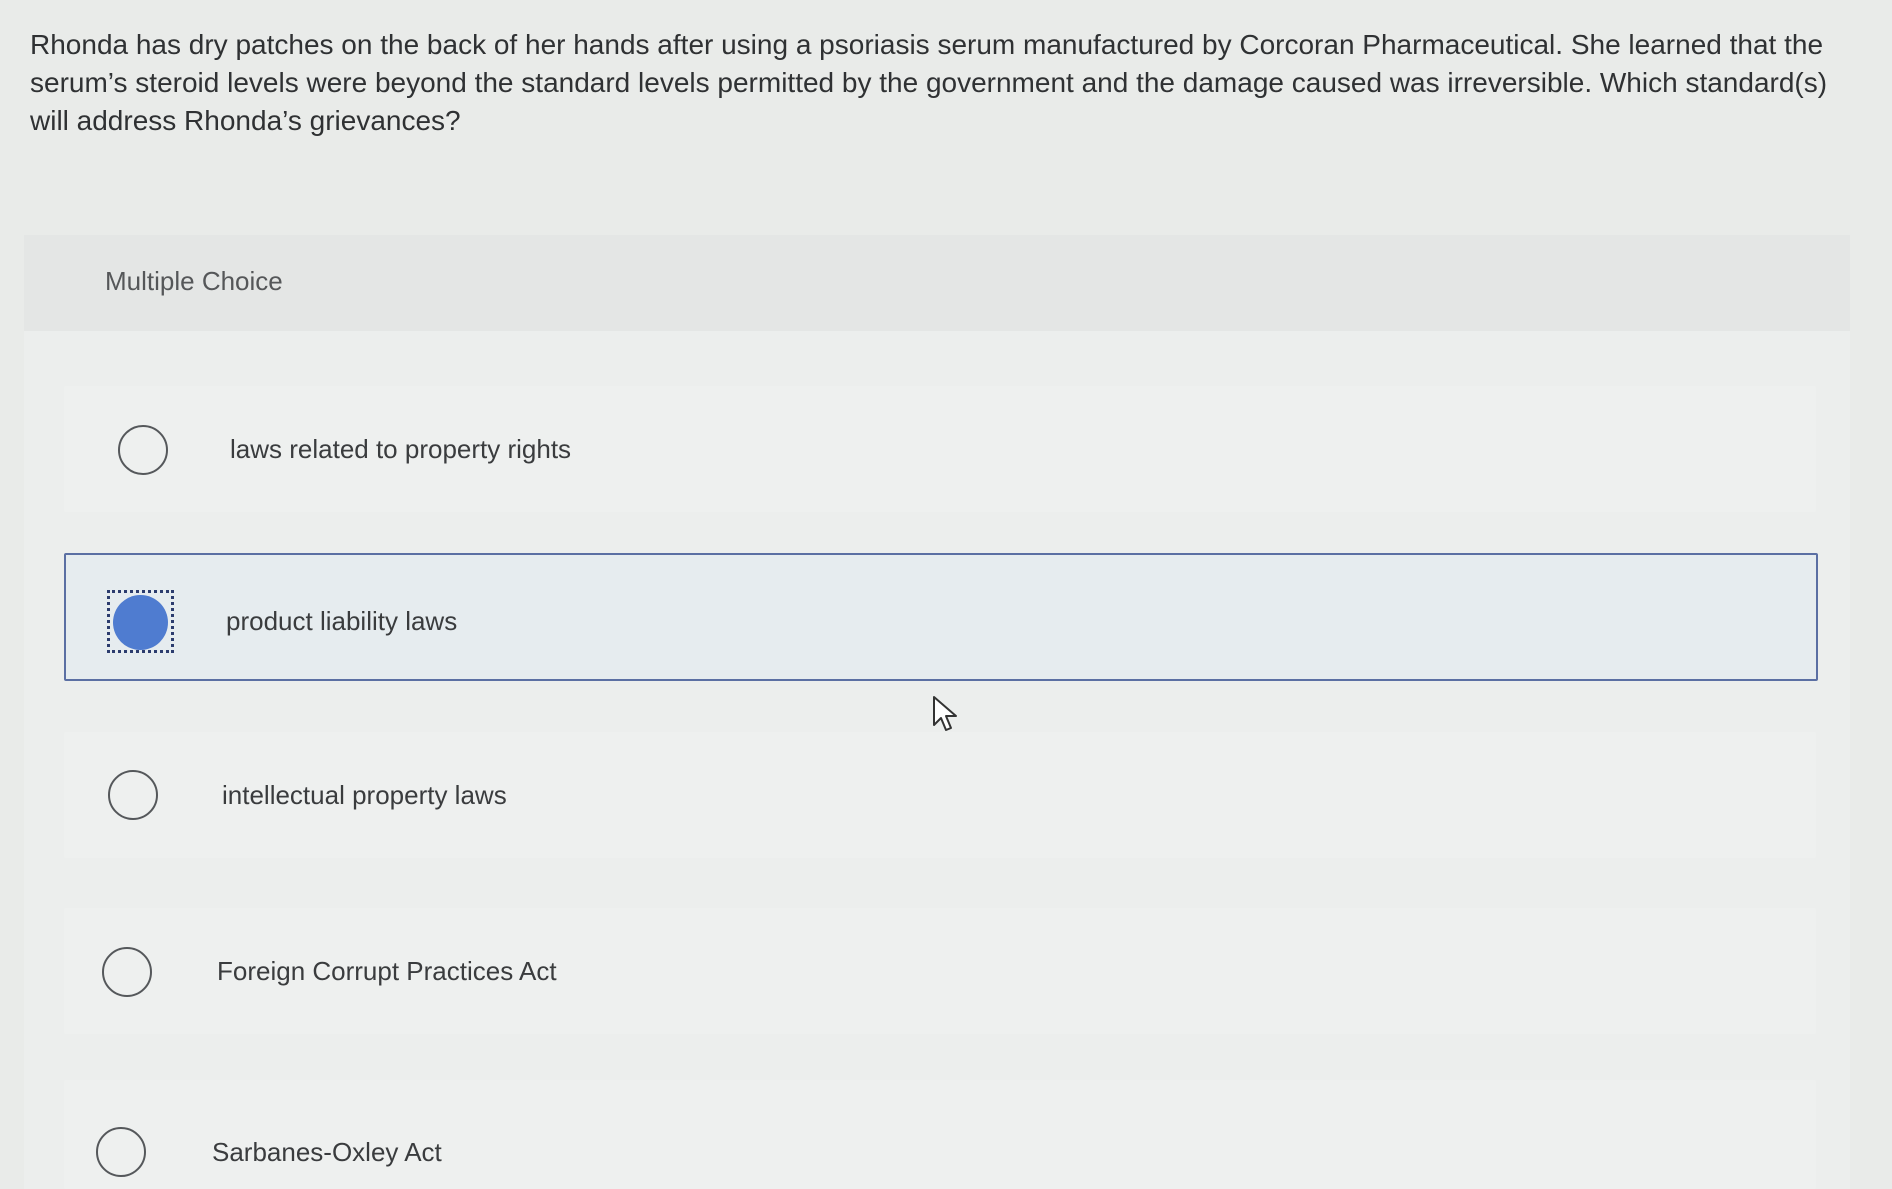 Image resolution: width=1892 pixels, height=1189 pixels. I want to click on multiple-choice-label: Multiple Choice, so click(194, 281).